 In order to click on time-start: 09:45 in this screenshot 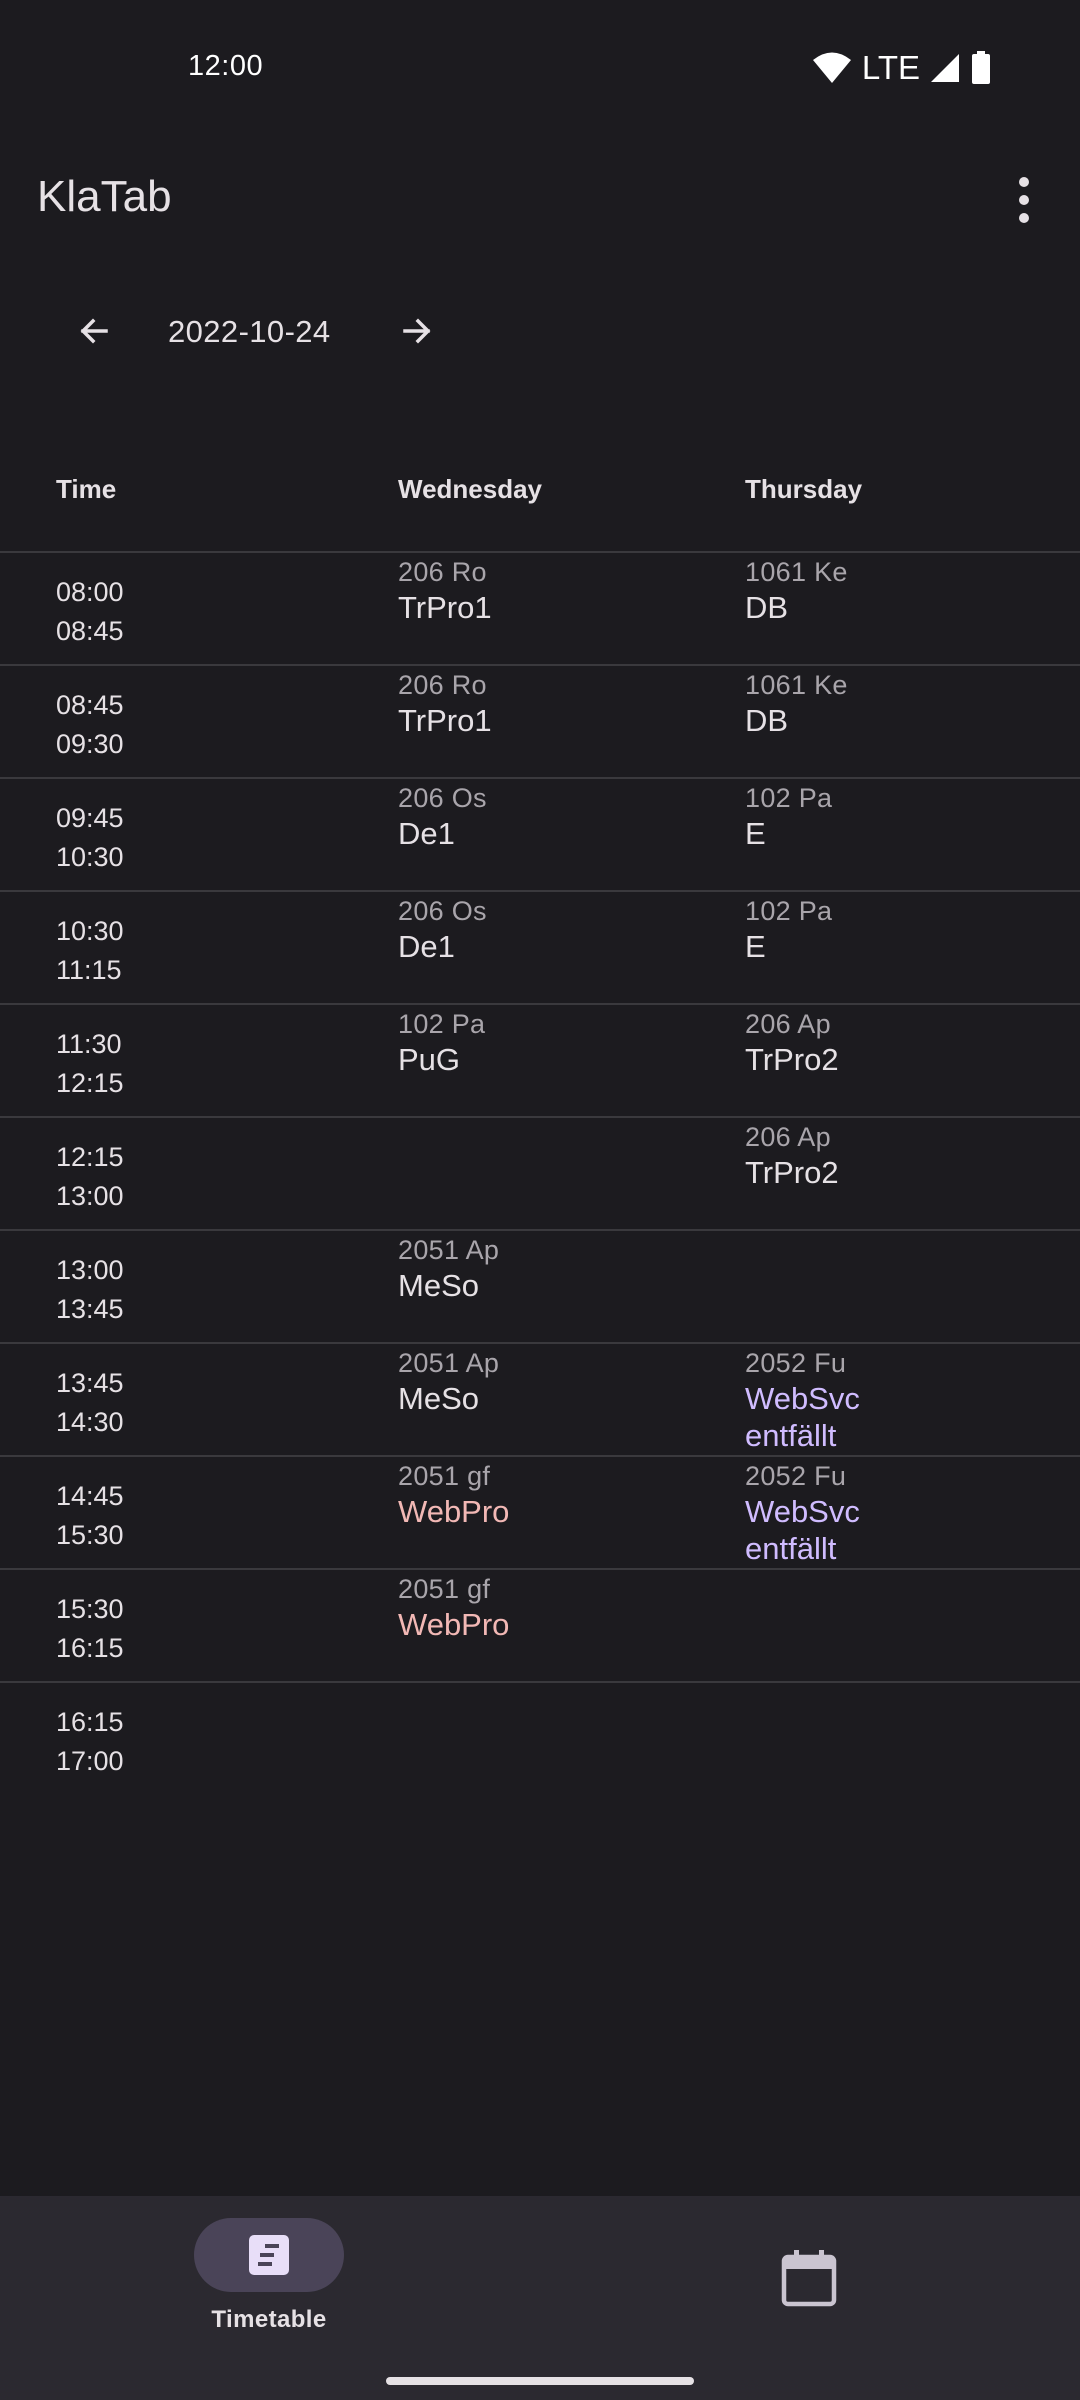, I will do `click(90, 818)`.